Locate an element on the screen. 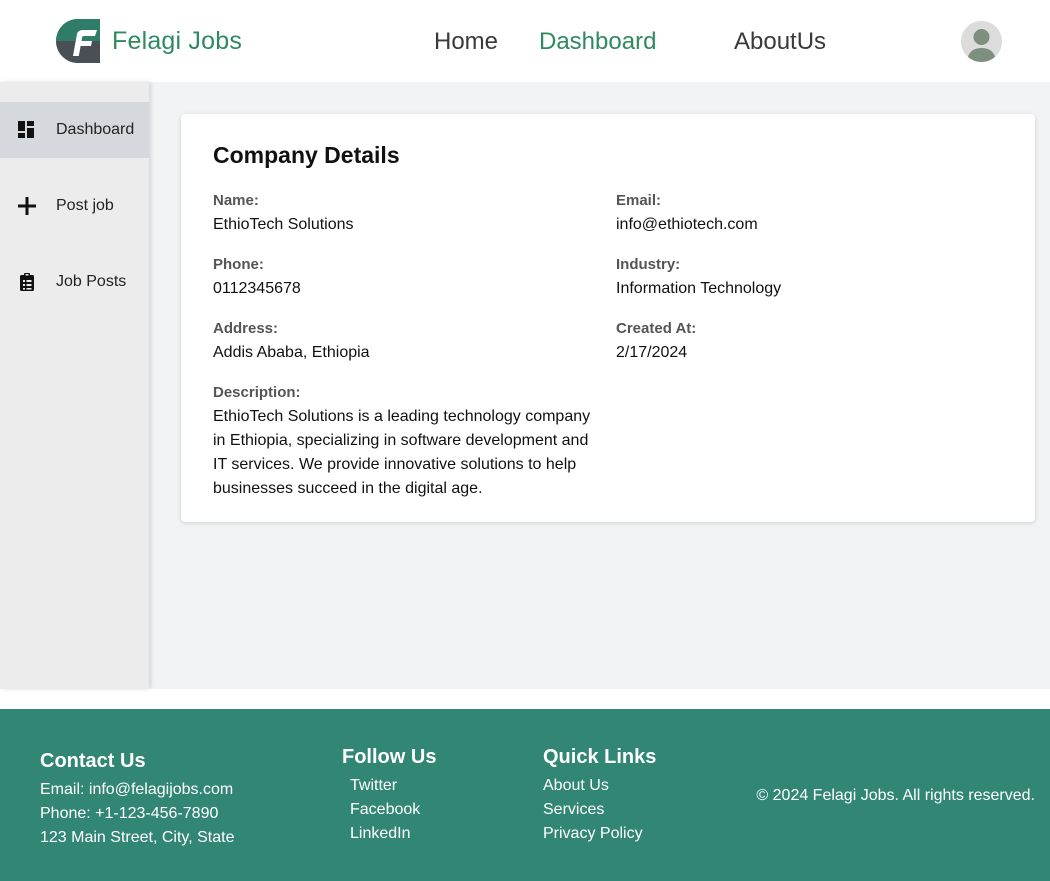  facebook-link: Facebook is located at coordinates (389, 810).